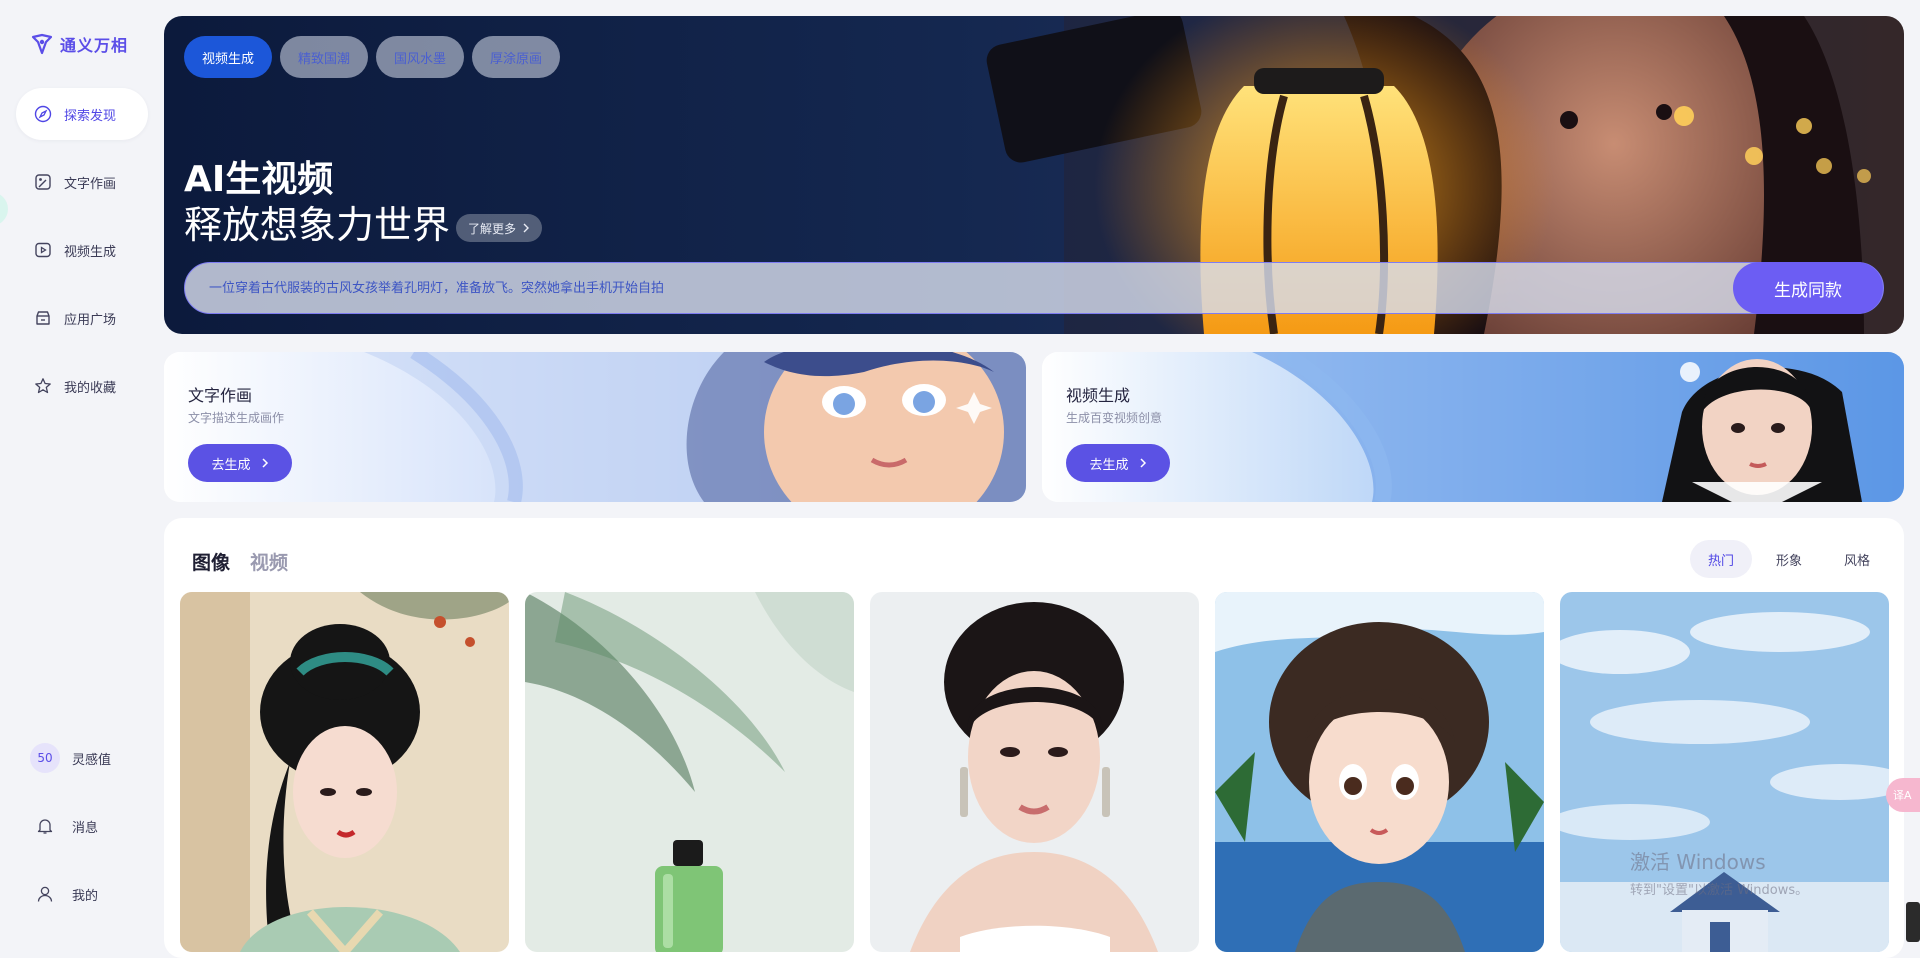  Describe the element at coordinates (324, 57) in the screenshot. I see `tab-guochao: 精致国潮` at that location.